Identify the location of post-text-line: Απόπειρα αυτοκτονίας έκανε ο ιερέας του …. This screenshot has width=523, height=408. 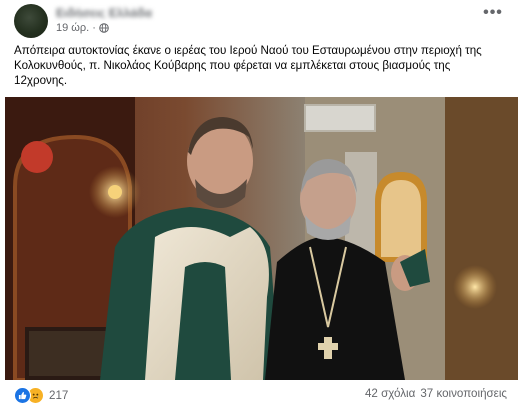
(248, 50).